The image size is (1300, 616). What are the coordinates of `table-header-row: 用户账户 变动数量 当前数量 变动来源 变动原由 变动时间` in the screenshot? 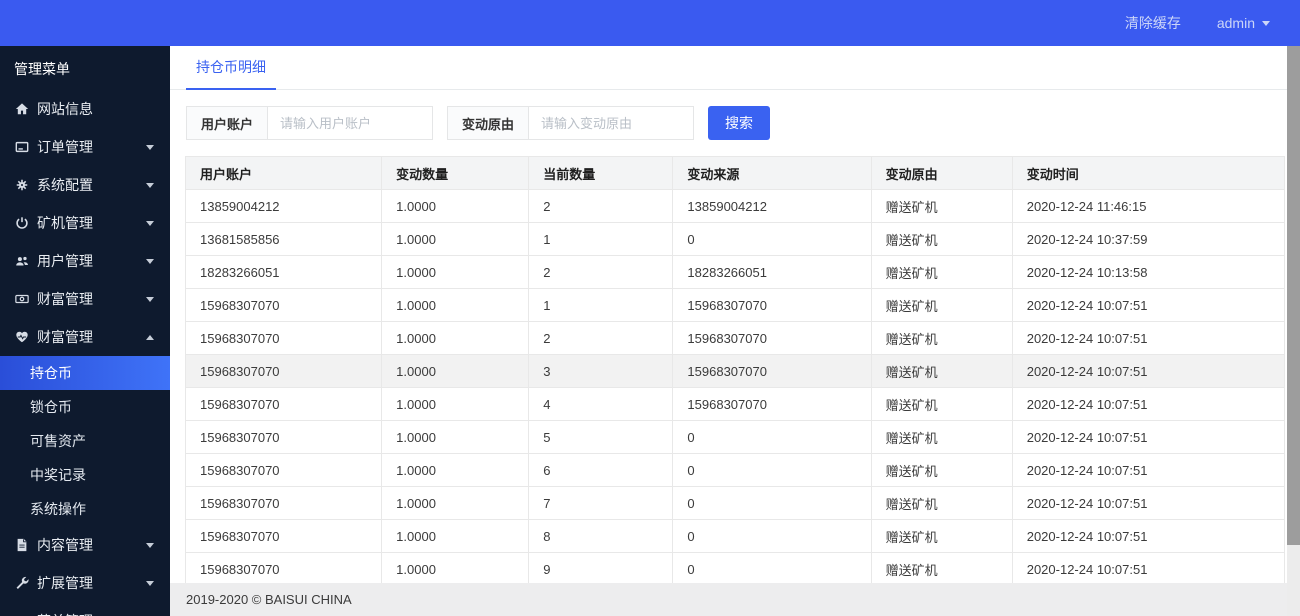 It's located at (735, 173).